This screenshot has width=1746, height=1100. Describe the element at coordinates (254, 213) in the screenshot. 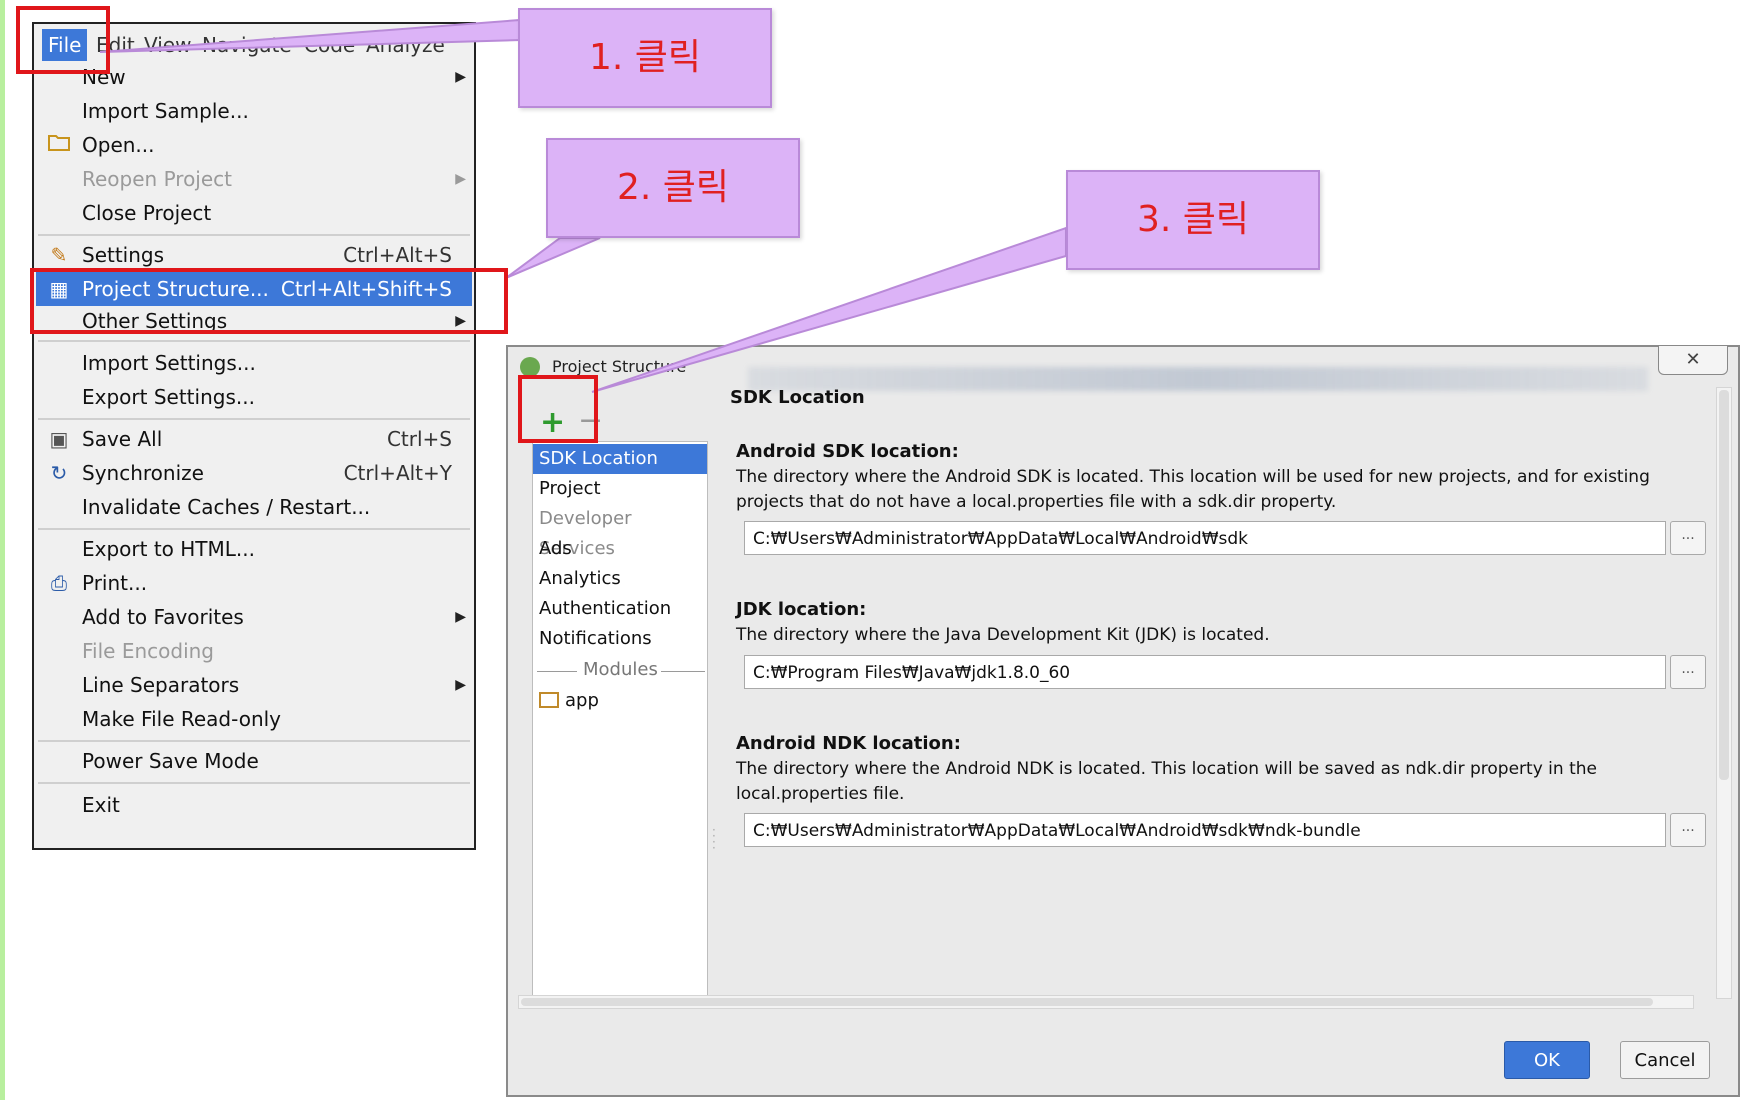

I see `menu-item-close-project: Close Project` at that location.